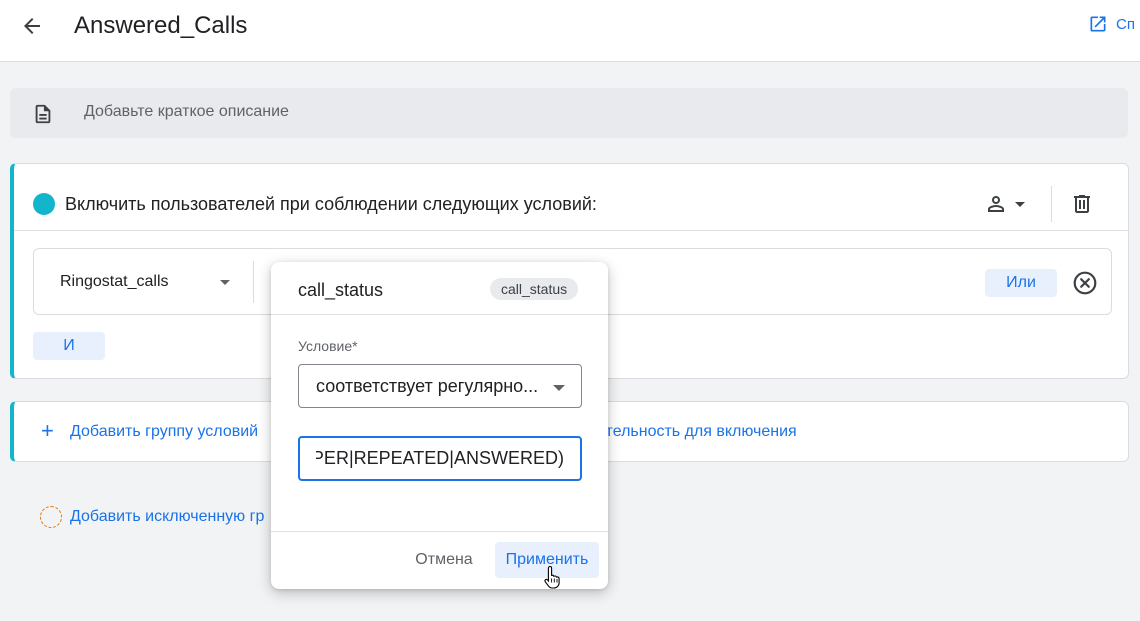 The image size is (1140, 621). I want to click on hand-pointer-icon, so click(552, 577).